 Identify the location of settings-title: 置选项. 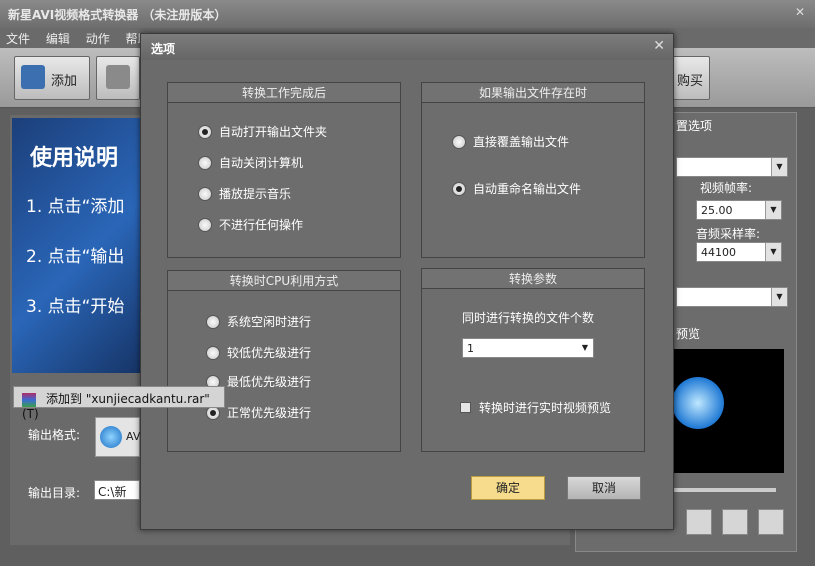
(694, 126).